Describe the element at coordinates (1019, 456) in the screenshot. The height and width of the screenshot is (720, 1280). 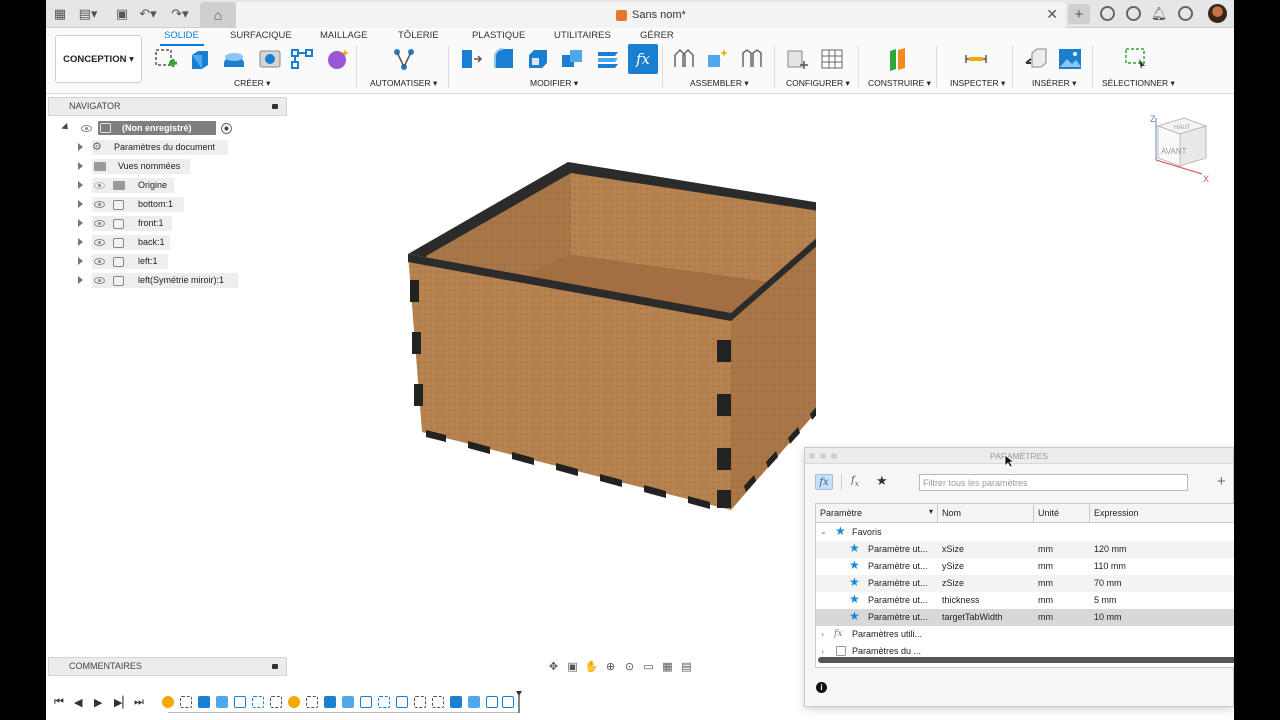
I see `parameters-title-bar: PARAMÈTRES` at that location.